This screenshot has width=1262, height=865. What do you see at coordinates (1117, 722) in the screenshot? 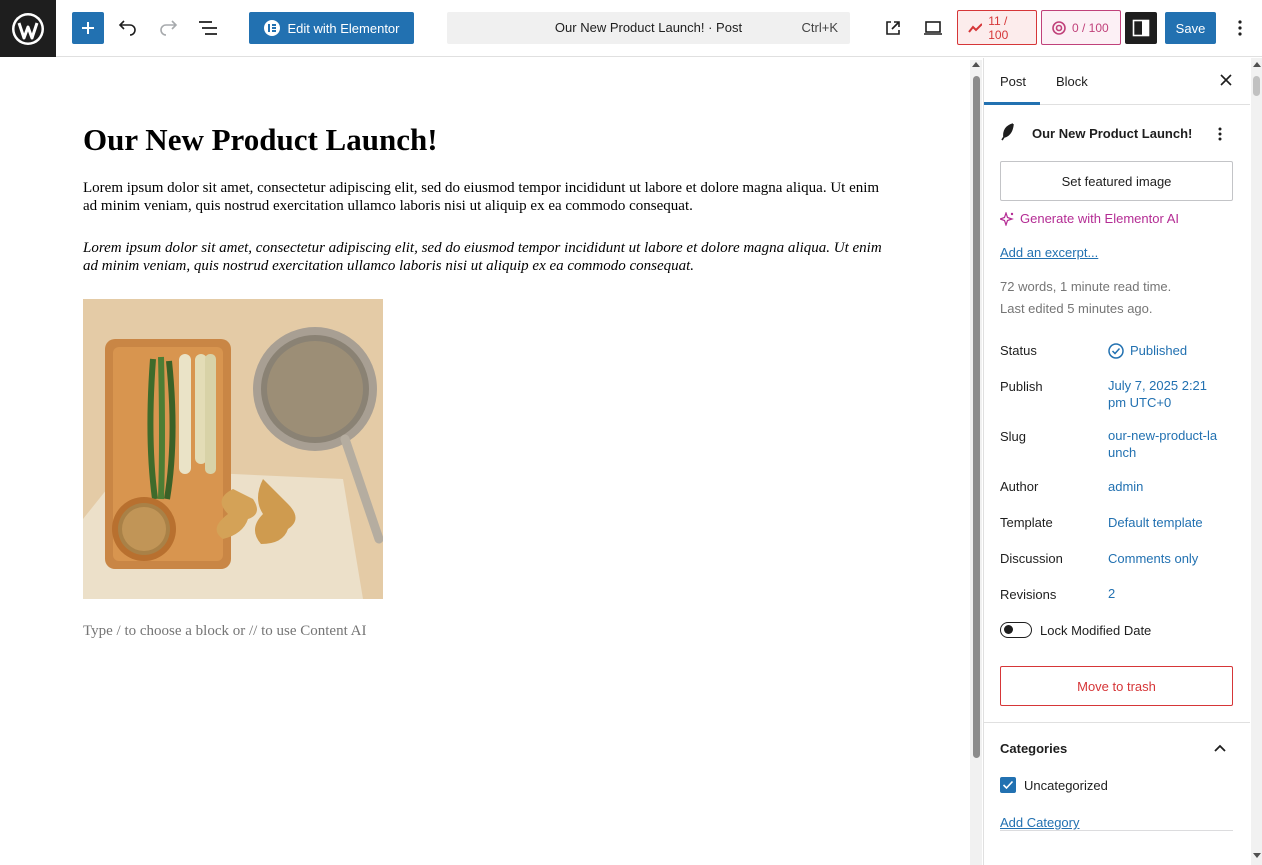
I see `section-divider` at bounding box center [1117, 722].